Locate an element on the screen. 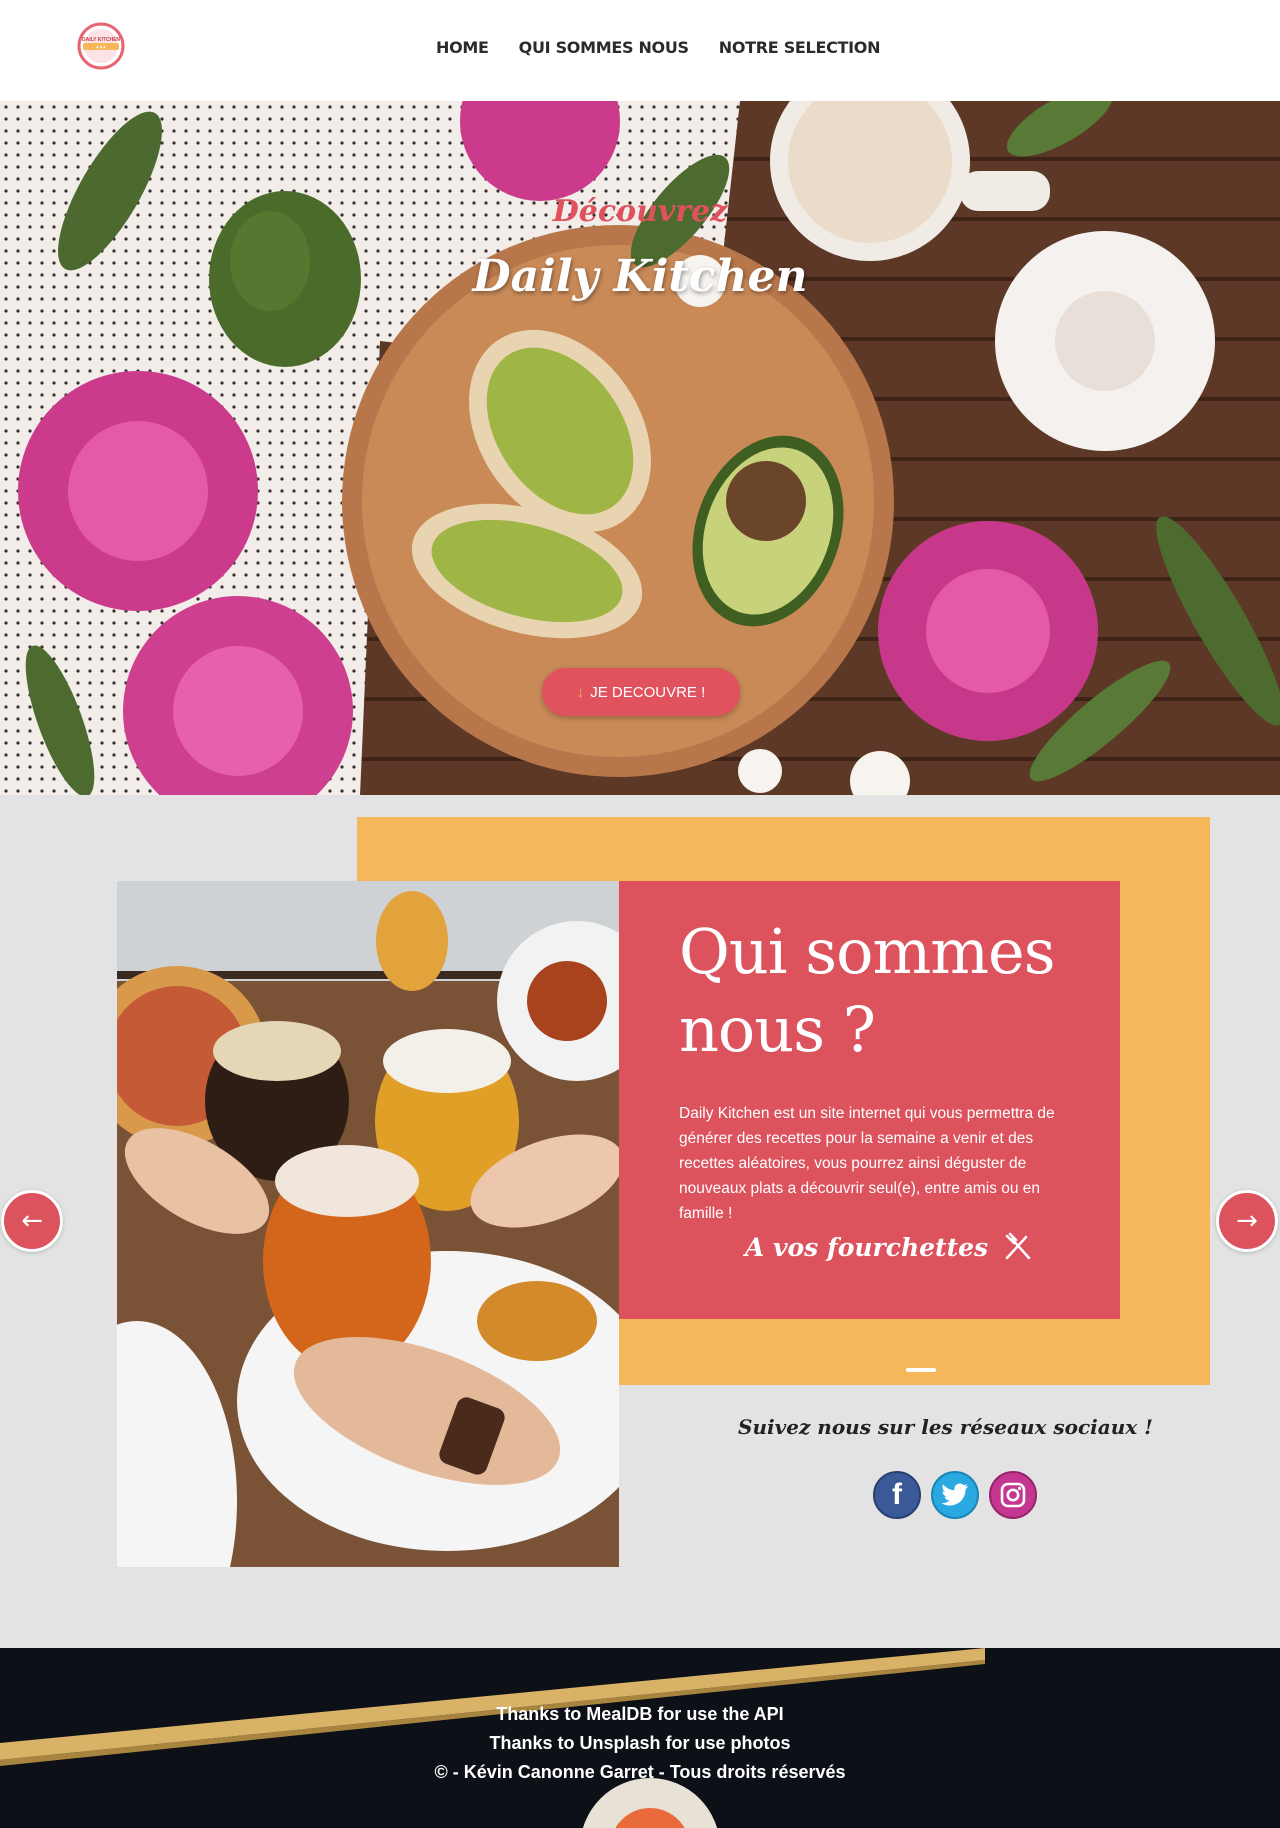 This screenshot has width=1280, height=1828. instagram-icon is located at coordinates (1013, 1495).